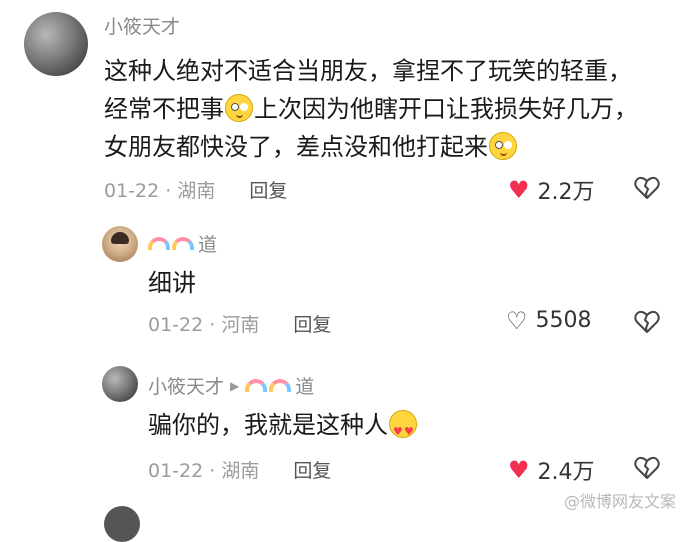 This screenshot has height=542, width=690. Describe the element at coordinates (403, 430) in the screenshot. I see `heart-eyes-emoji-icon` at that location.